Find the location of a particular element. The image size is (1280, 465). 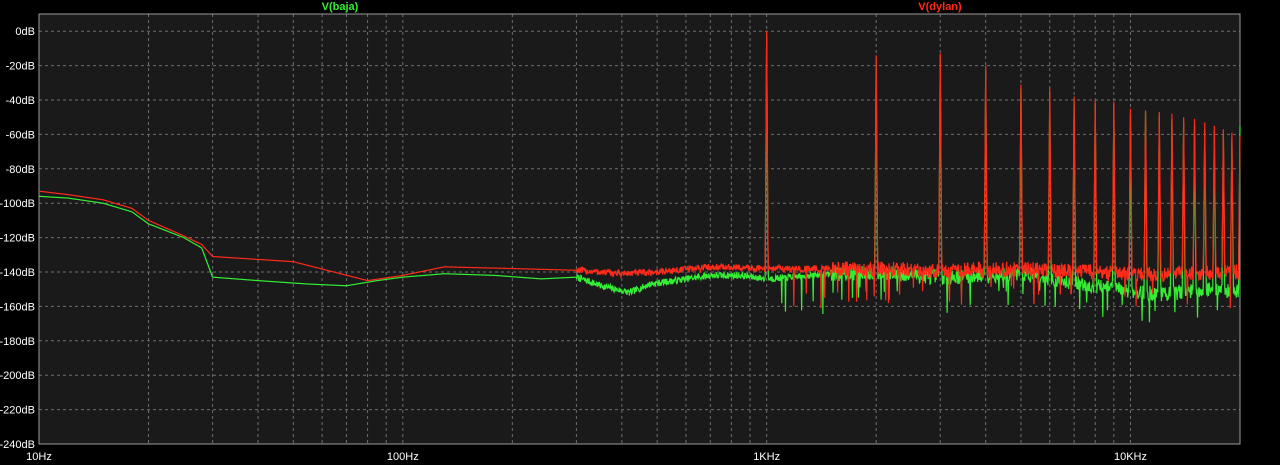

y-tick-label: -200dB is located at coordinates (17, 376).